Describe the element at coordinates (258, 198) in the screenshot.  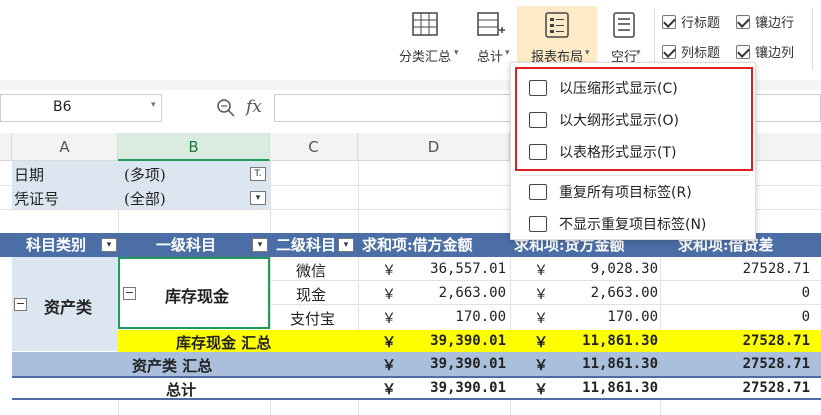
I see `dropdown-arrow-icon: ▾` at that location.